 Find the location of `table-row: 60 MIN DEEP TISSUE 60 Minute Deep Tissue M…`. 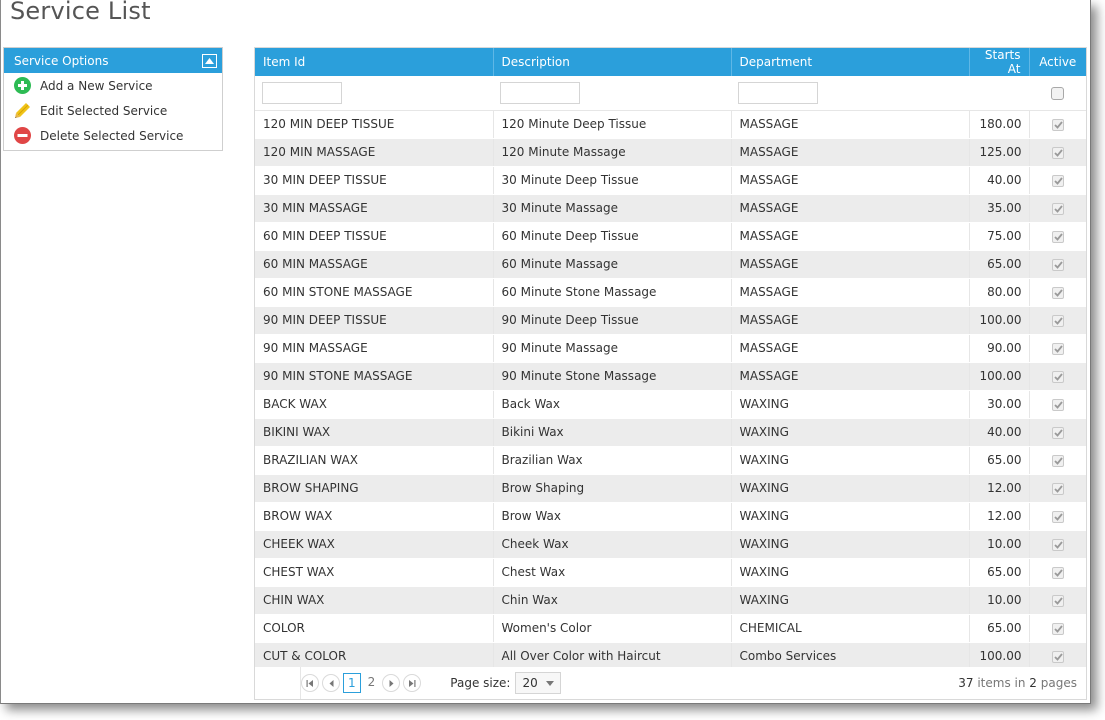

table-row: 60 MIN DEEP TISSUE 60 Minute Deep Tissue M… is located at coordinates (670, 236).